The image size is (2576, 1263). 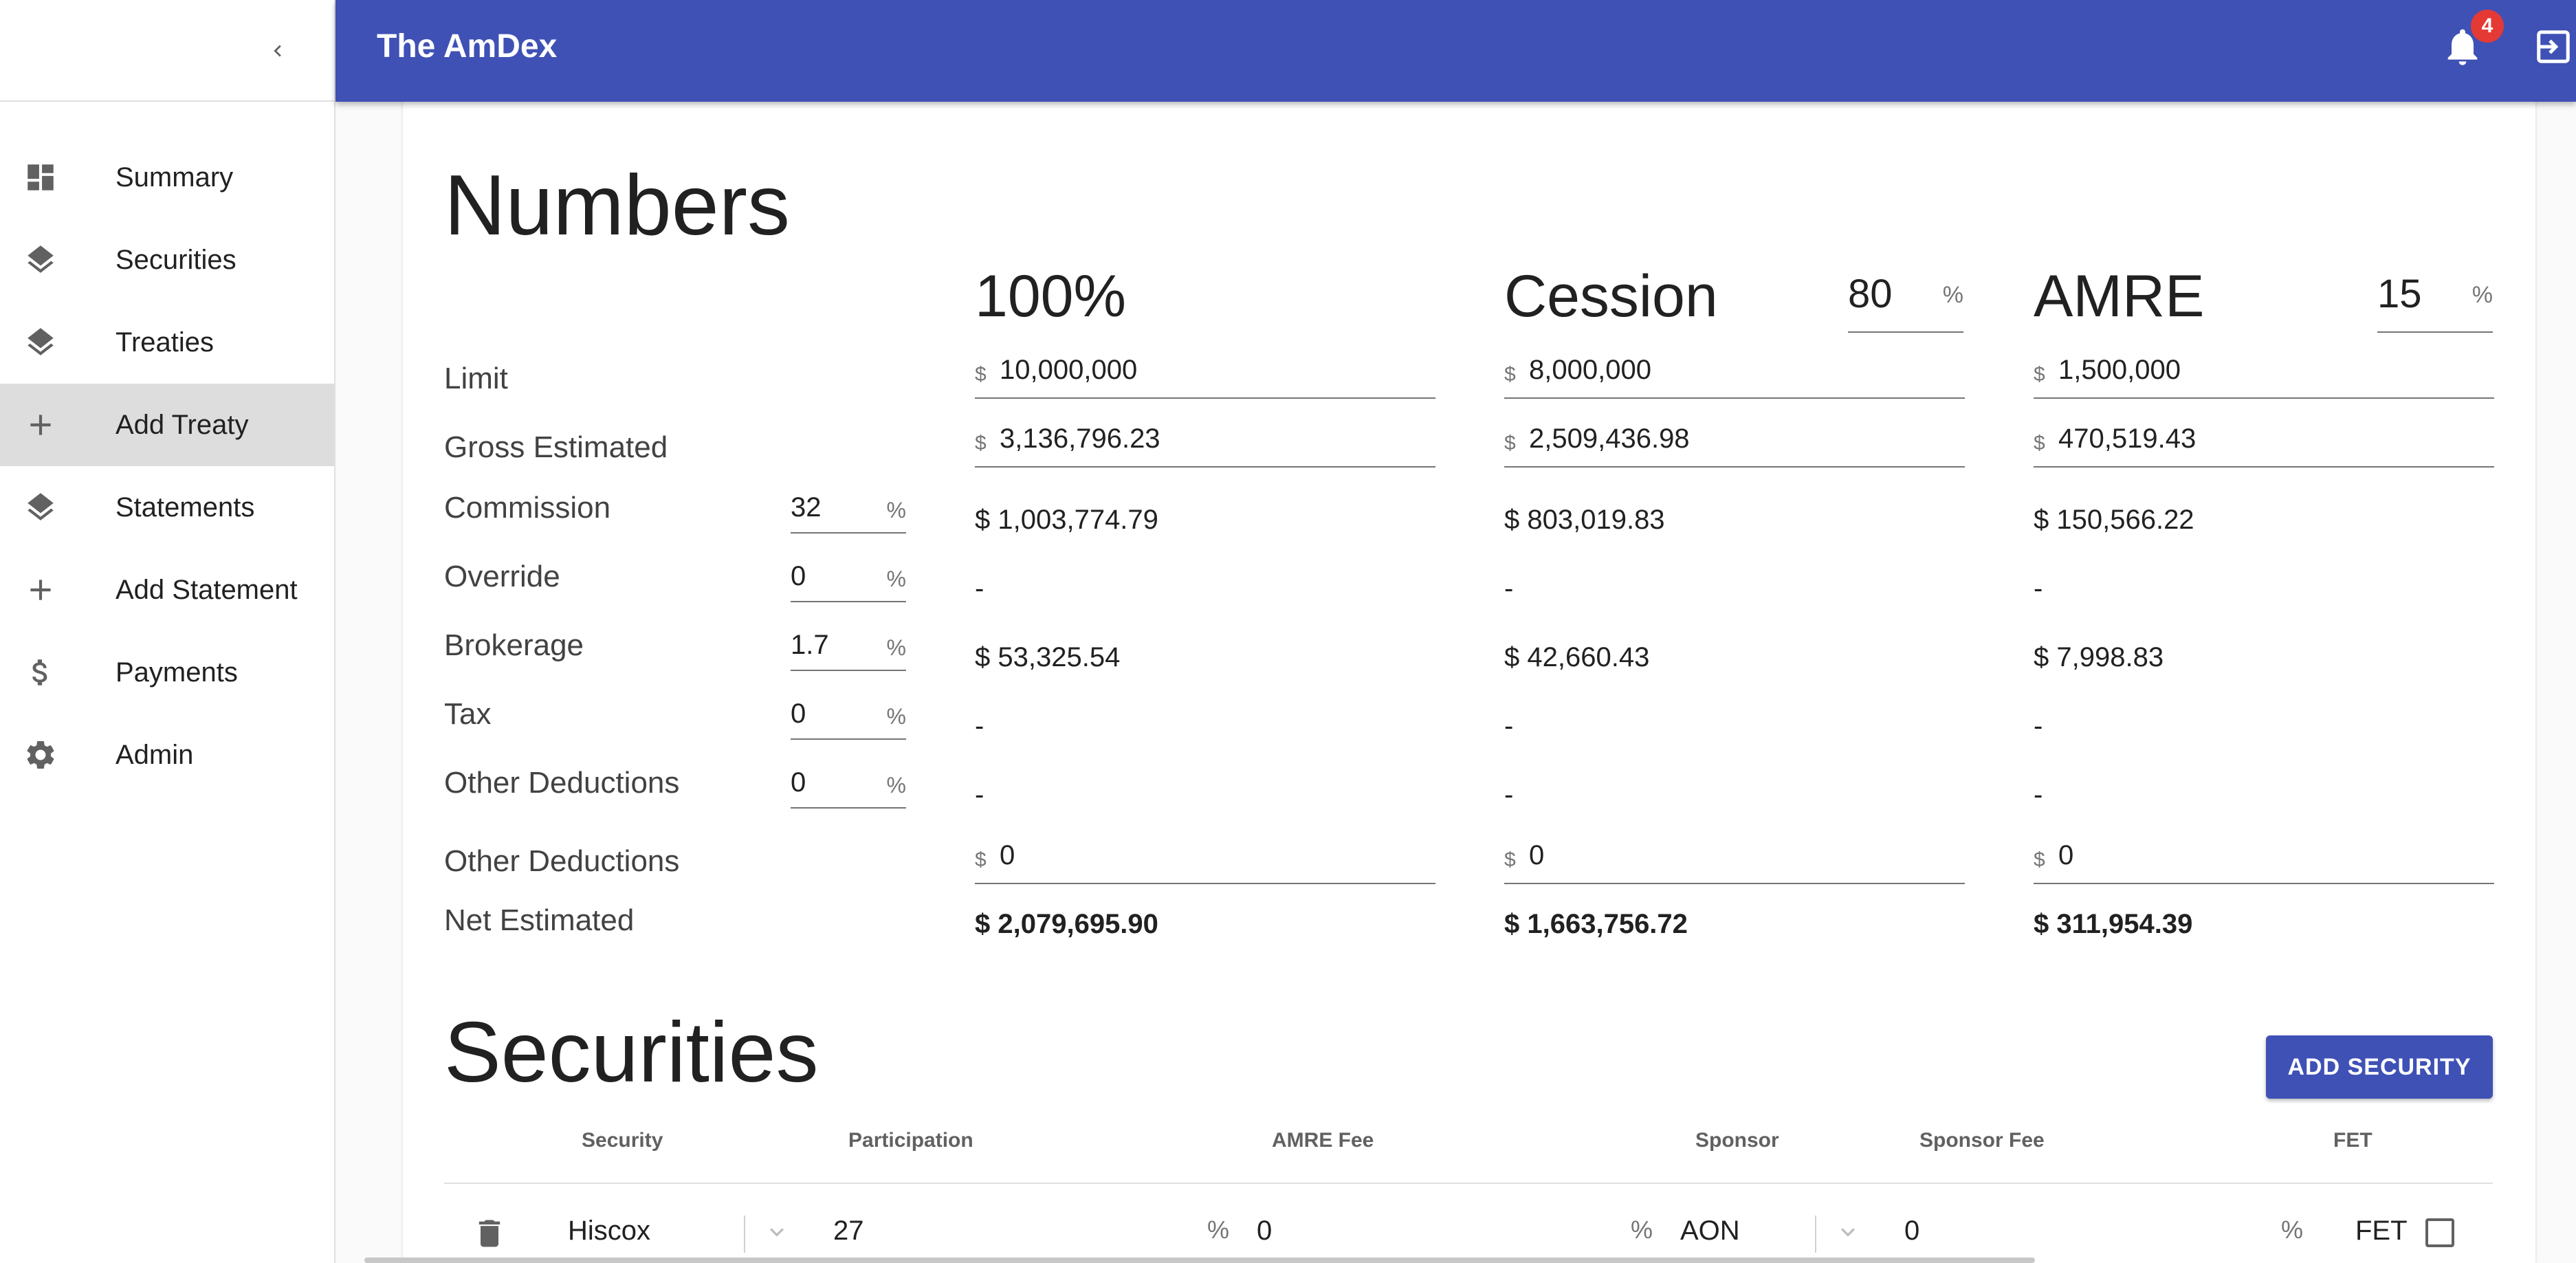 What do you see at coordinates (798, 714) in the screenshot?
I see `tax-percent-value: 0` at bounding box center [798, 714].